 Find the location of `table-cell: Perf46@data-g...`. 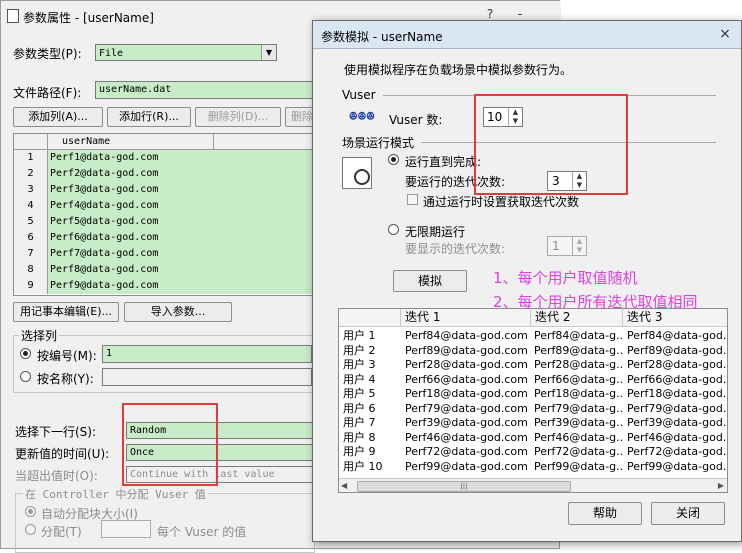

table-cell: Perf46@data-g... is located at coordinates (578, 437).